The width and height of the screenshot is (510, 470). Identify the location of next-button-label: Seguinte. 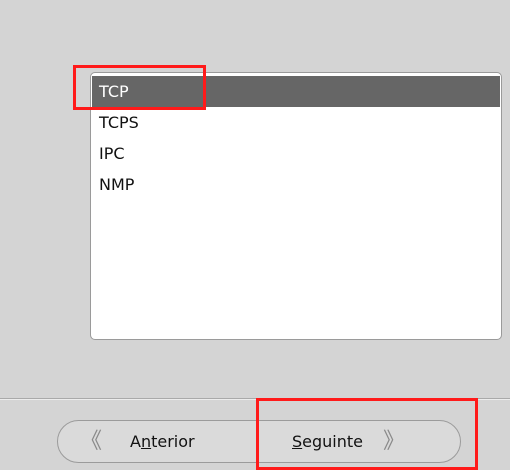
(327, 441).